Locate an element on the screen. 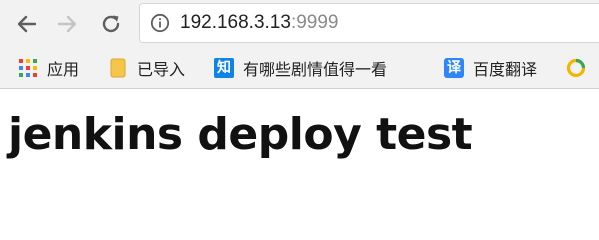  circle-logo-icon is located at coordinates (576, 68).